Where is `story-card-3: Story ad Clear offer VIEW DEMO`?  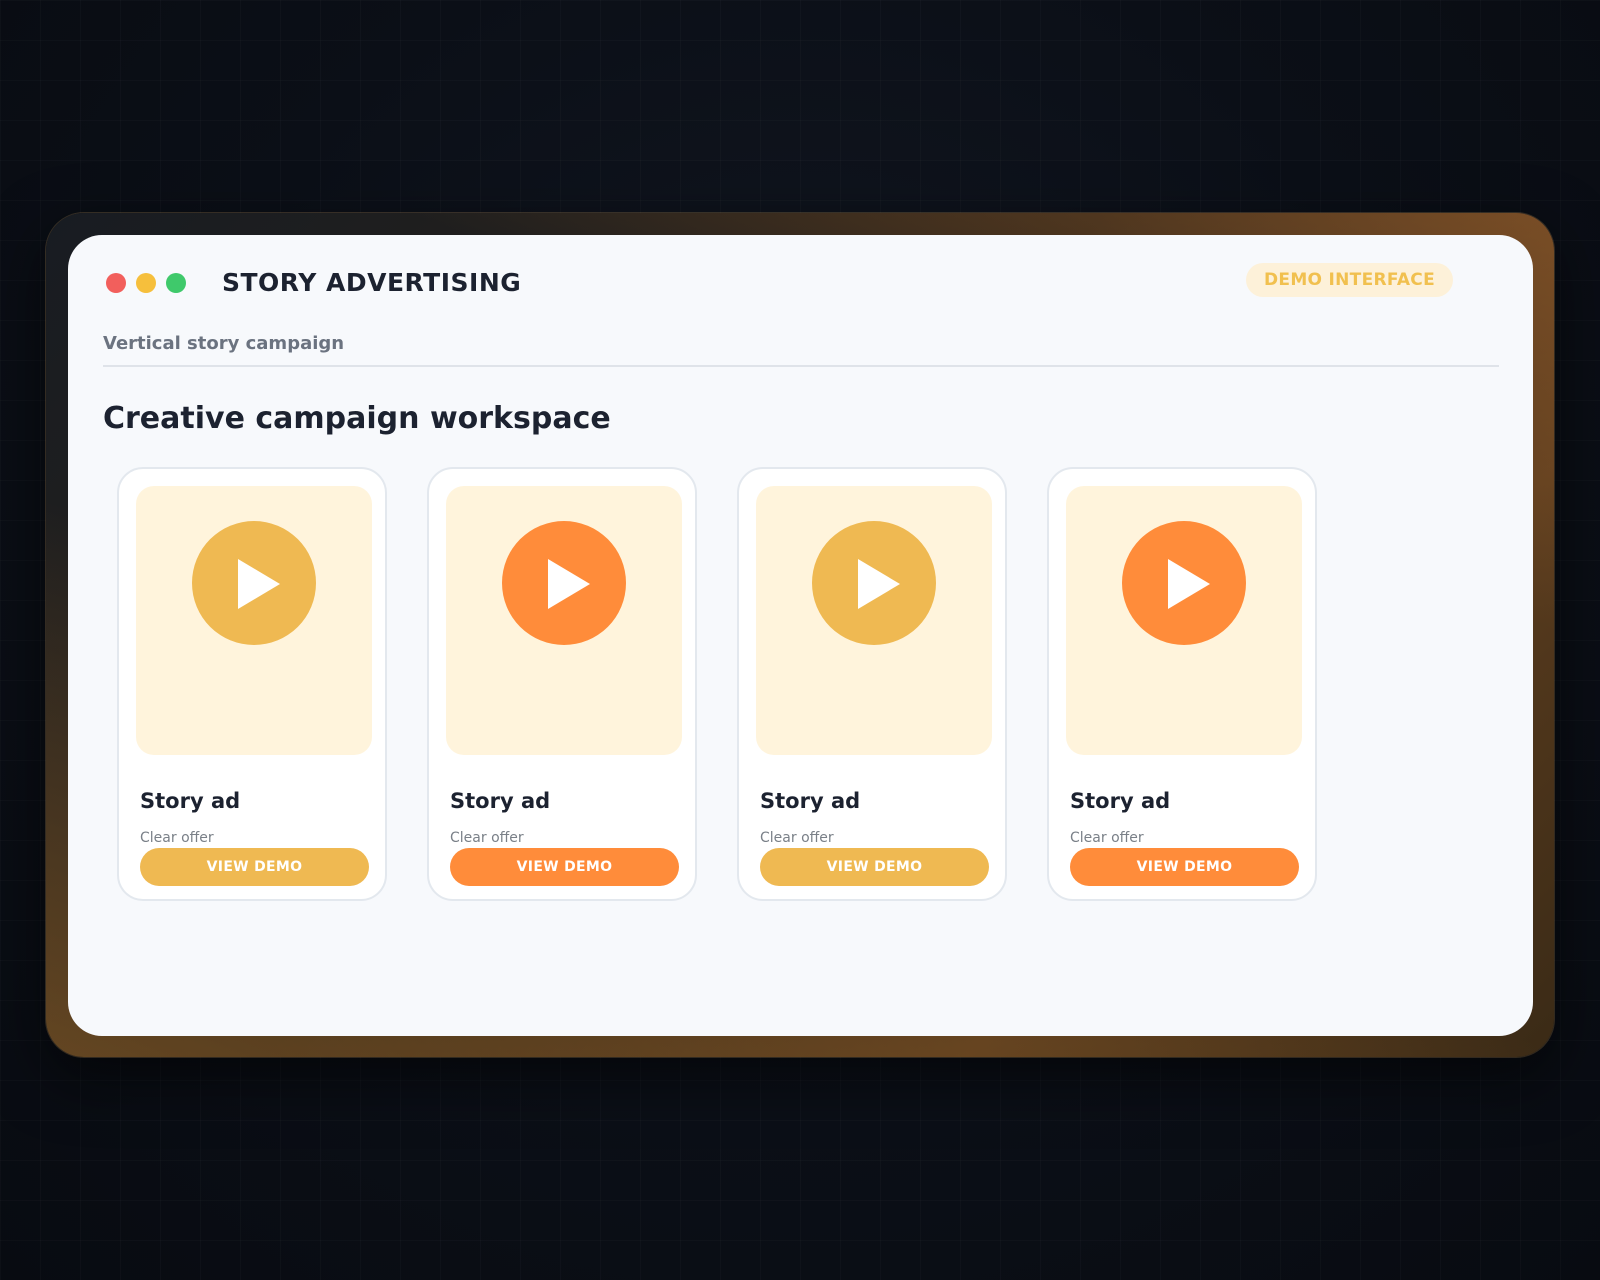
story-card-3: Story ad Clear offer VIEW DEMO is located at coordinates (872, 684).